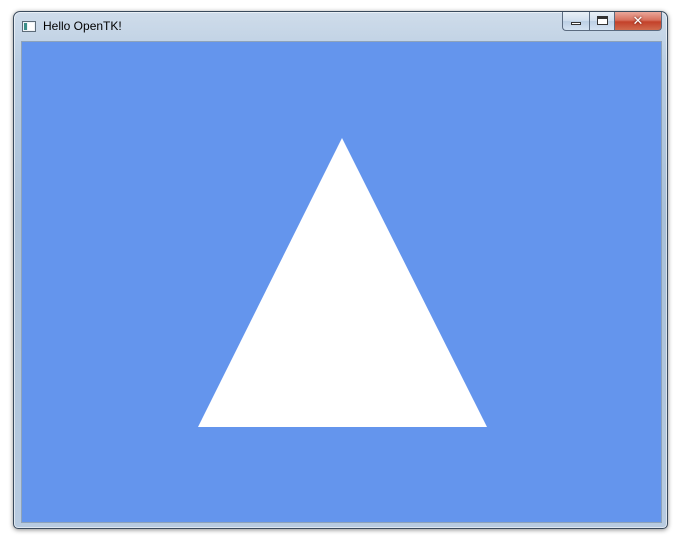 This screenshot has height=549, width=687. I want to click on minimize-button, so click(575, 21).